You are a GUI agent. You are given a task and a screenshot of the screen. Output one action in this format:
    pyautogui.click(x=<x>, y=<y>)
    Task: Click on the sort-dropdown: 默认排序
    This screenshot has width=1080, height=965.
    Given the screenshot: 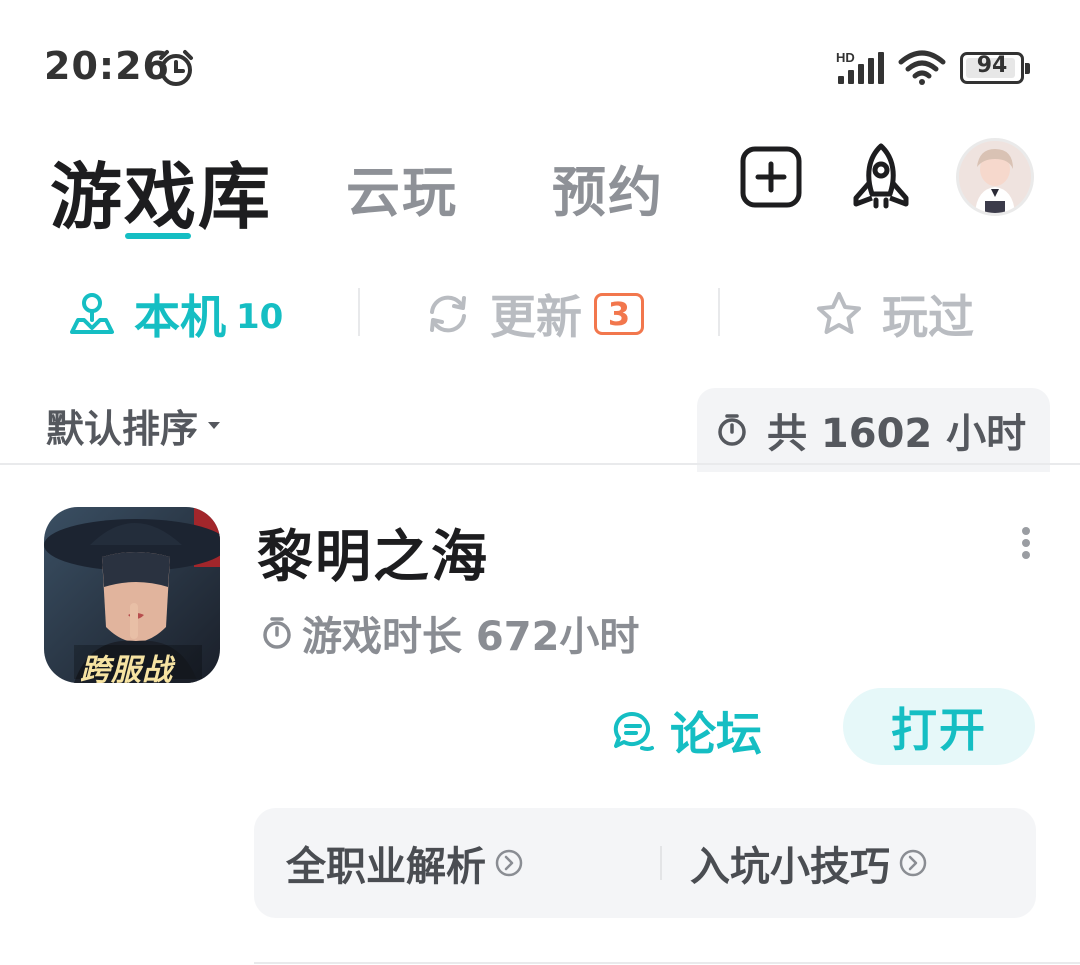 What is the action you would take?
    pyautogui.click(x=133, y=425)
    